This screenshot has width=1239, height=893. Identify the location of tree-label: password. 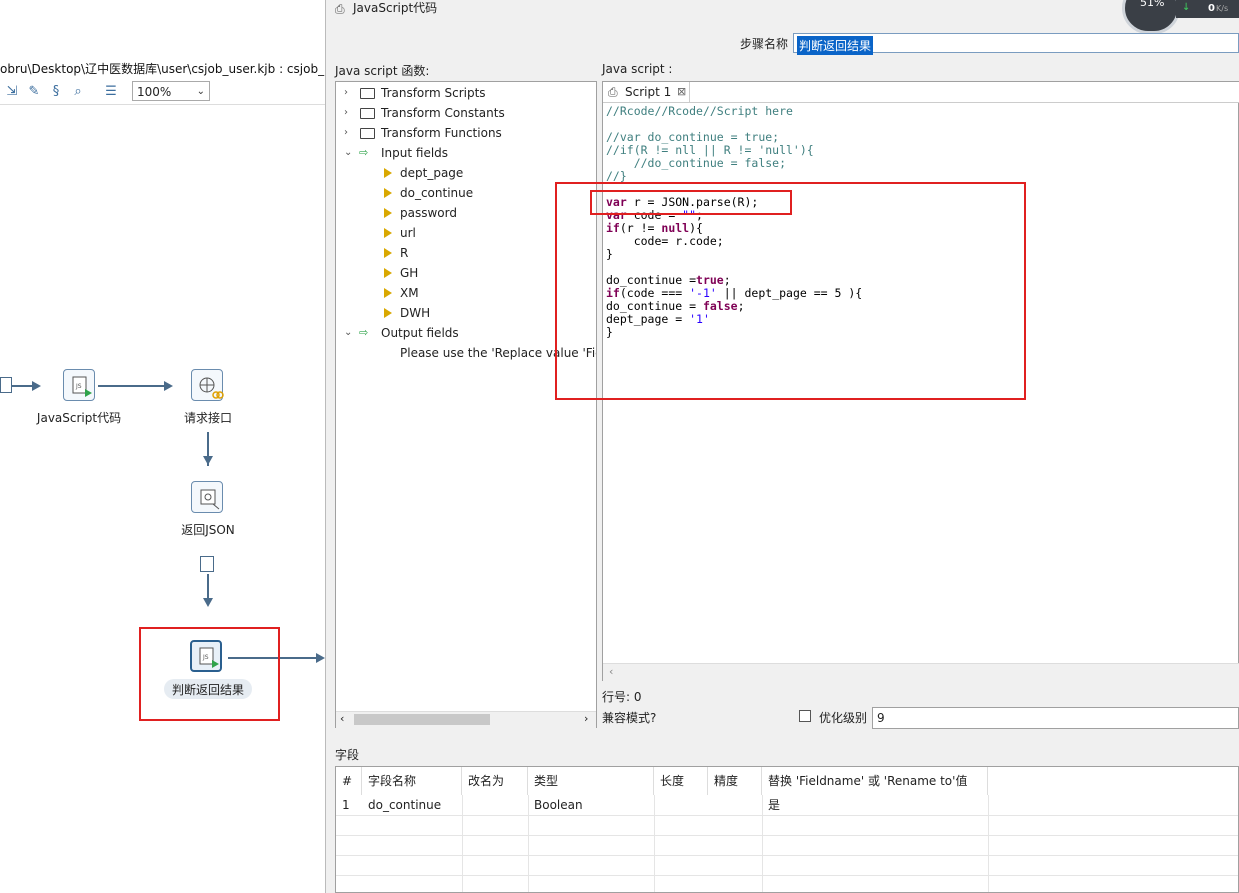
(428, 213).